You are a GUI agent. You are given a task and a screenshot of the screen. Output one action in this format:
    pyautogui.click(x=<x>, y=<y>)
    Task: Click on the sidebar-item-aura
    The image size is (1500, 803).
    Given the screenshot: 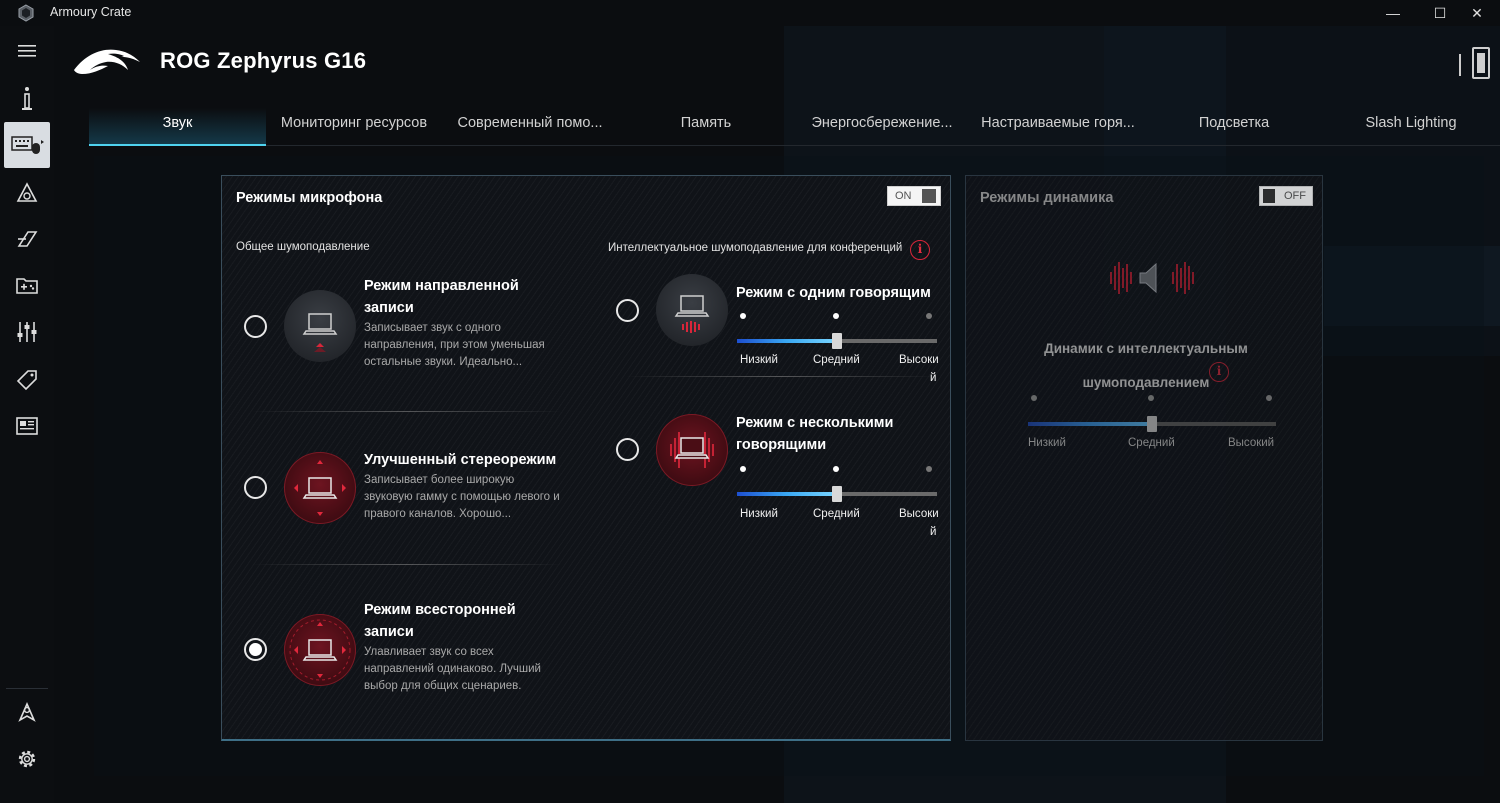 What is the action you would take?
    pyautogui.click(x=27, y=193)
    